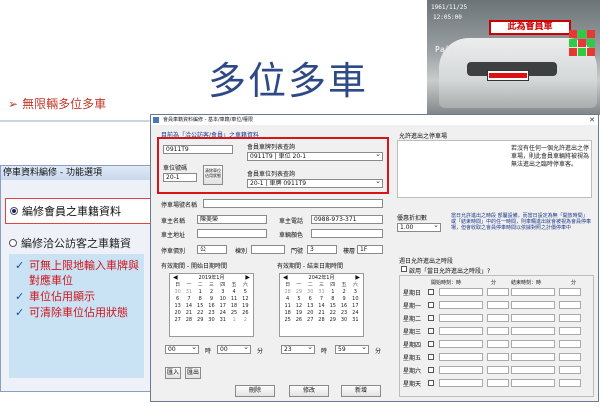  What do you see at coordinates (198, 149) in the screenshot?
I see `plate-input: 0911T9` at bounding box center [198, 149].